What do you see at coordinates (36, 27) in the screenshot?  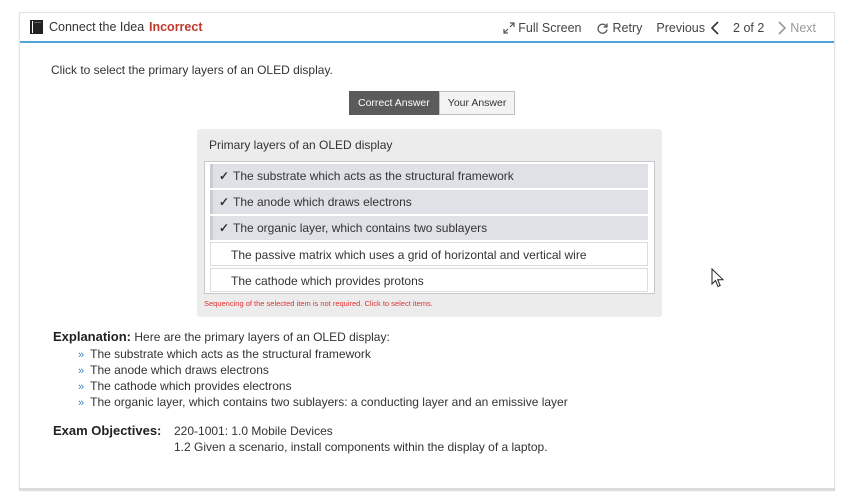 I see `book-icon` at bounding box center [36, 27].